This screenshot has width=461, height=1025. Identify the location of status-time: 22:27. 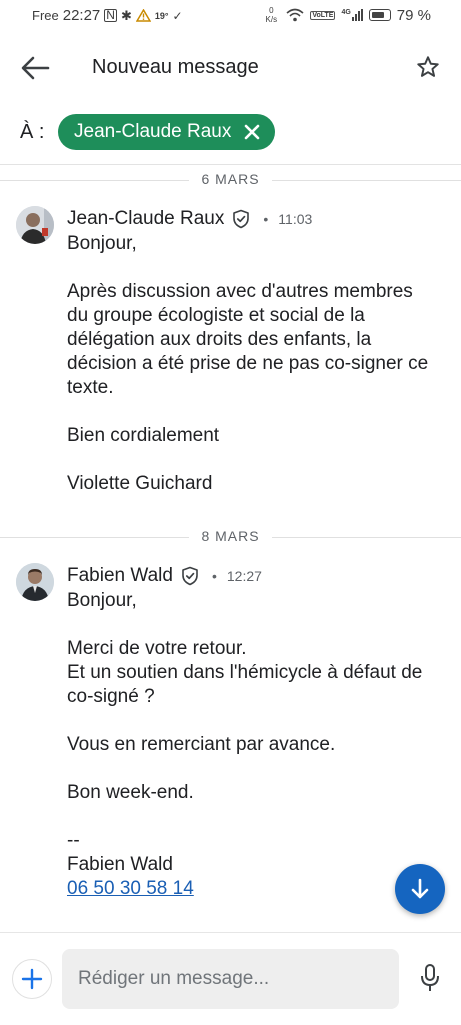
(81, 15).